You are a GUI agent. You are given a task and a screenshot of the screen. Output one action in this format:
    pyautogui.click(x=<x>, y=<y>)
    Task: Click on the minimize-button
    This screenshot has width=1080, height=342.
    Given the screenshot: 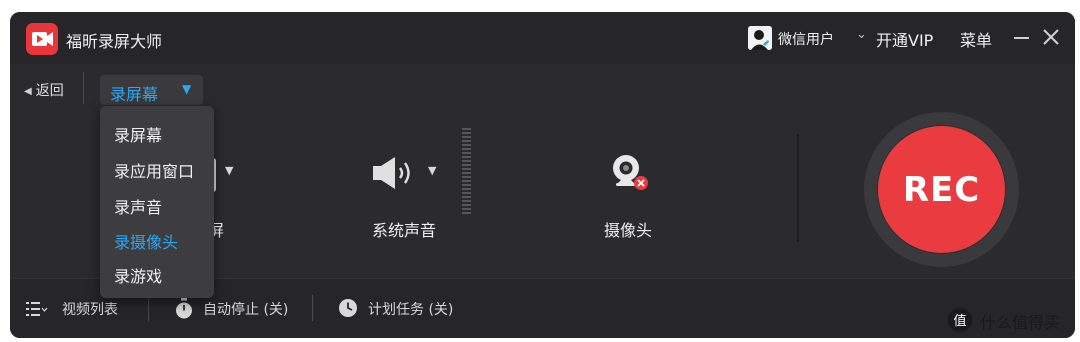 What is the action you would take?
    pyautogui.click(x=1022, y=37)
    